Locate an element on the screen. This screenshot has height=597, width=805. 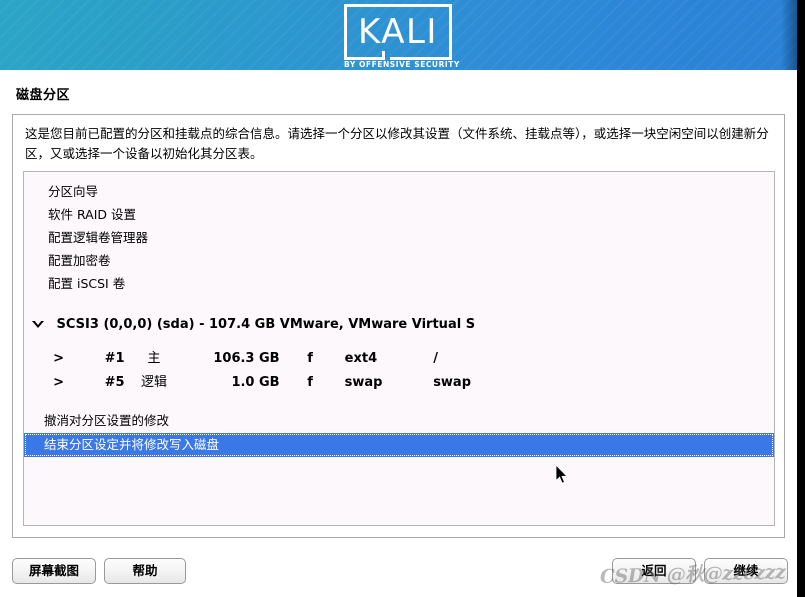
kali-logo: KALI BY OFFENSIVE SECURITY is located at coordinates (401, 36).